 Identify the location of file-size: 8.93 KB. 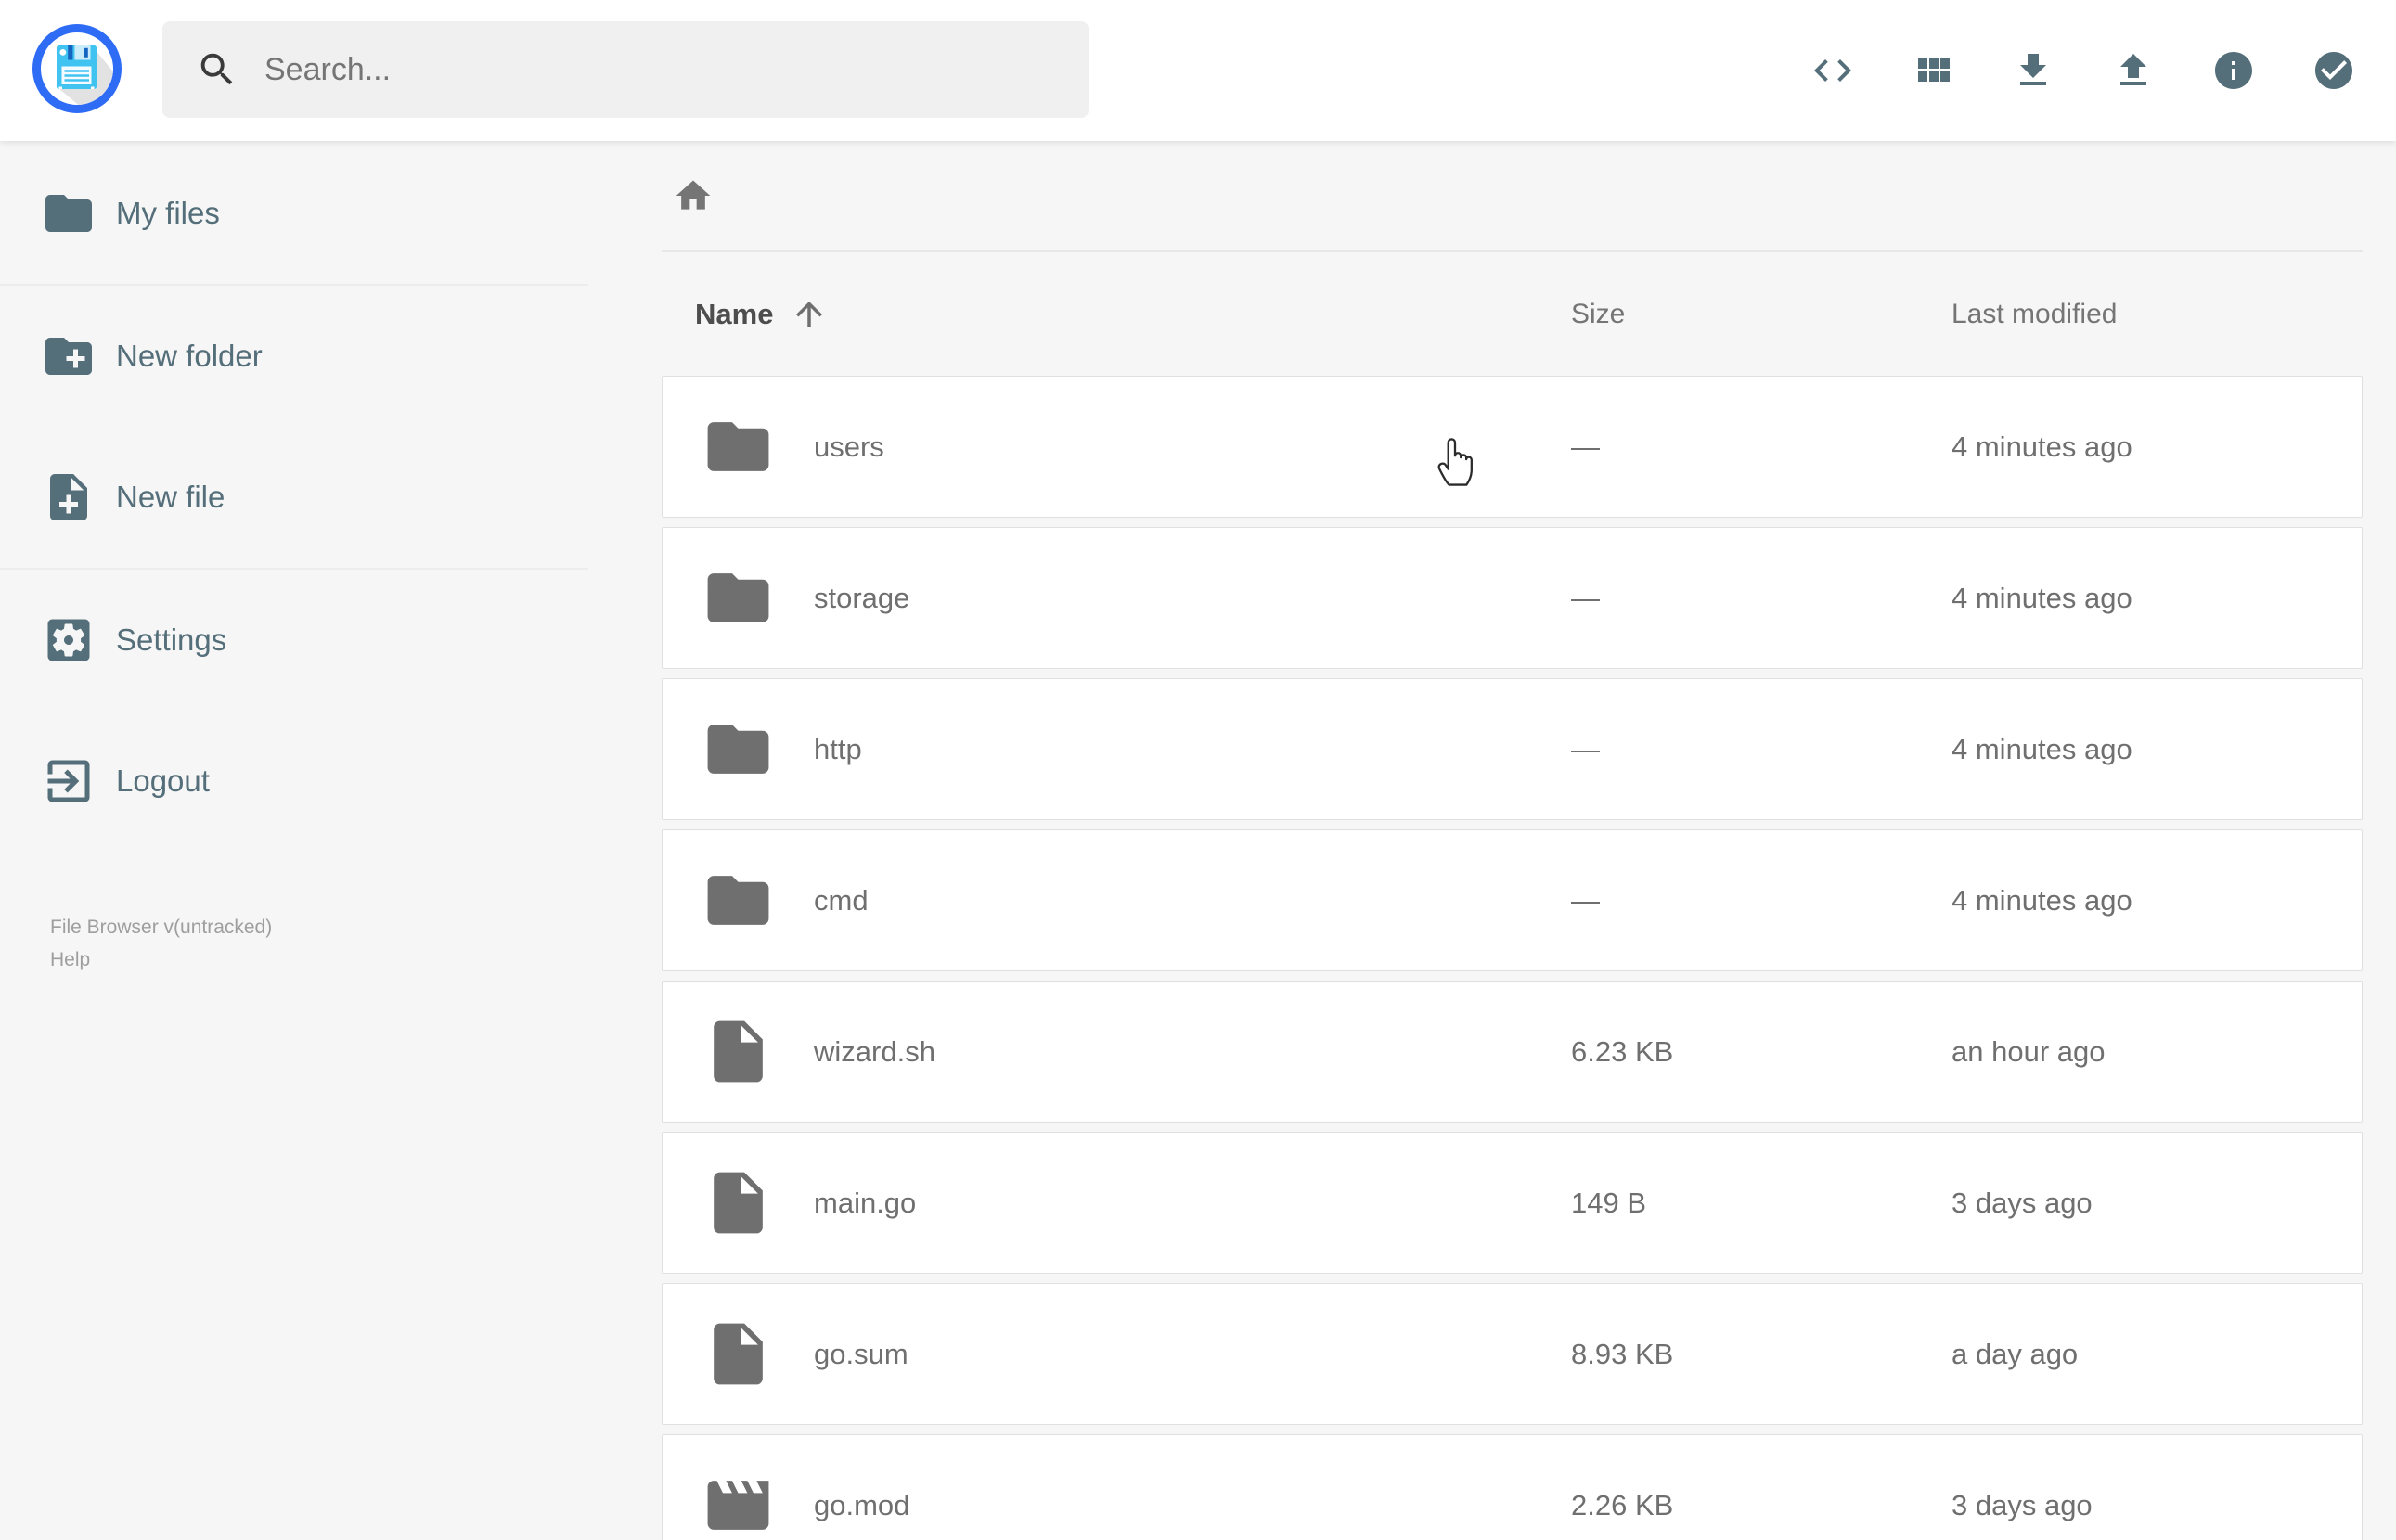
(1622, 1353).